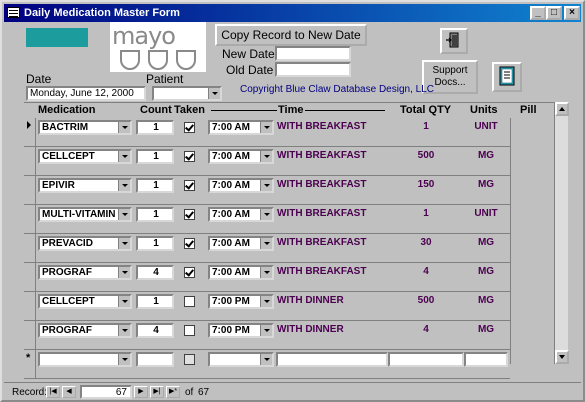  I want to click on last-record-button: ▶|, so click(157, 392).